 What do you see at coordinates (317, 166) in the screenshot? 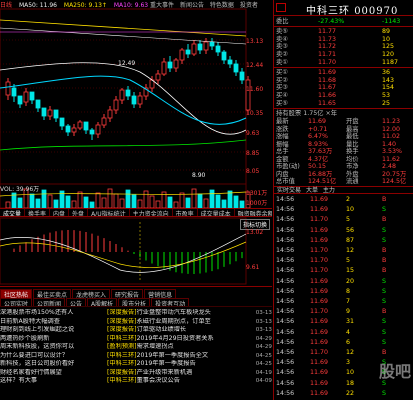
I see `quote-value: 50.15` at bounding box center [317, 166].